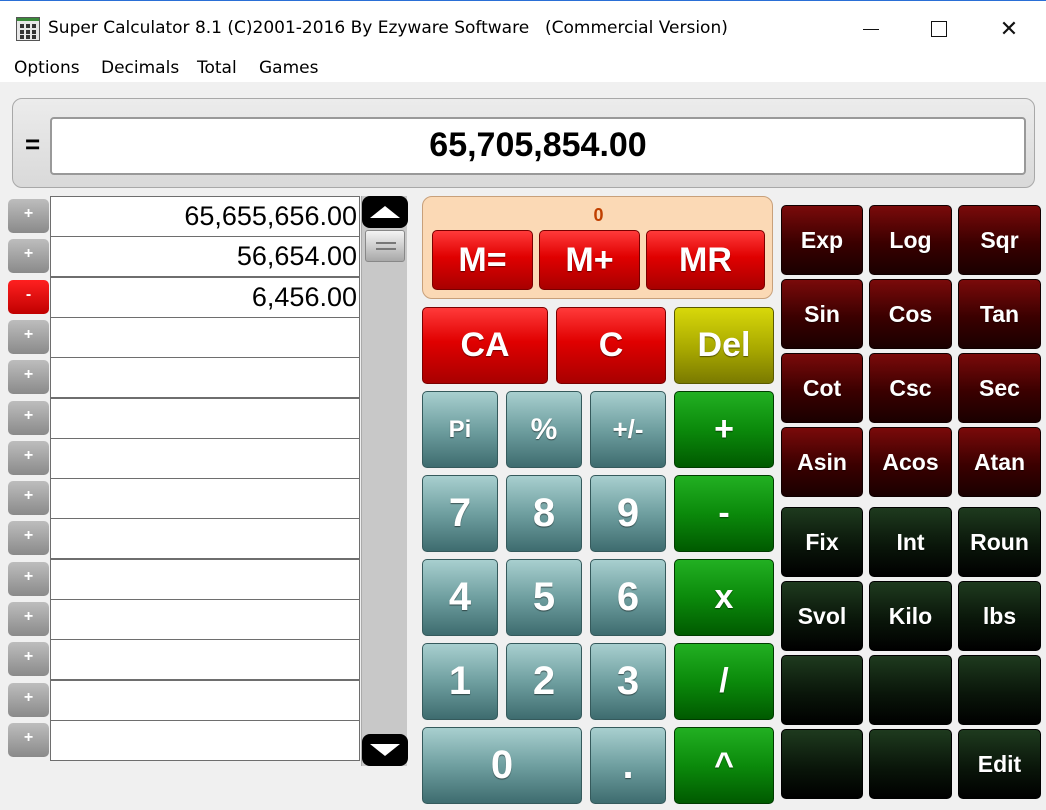 This screenshot has height=810, width=1046. What do you see at coordinates (999, 764) in the screenshot?
I see `edit-button: Edit` at bounding box center [999, 764].